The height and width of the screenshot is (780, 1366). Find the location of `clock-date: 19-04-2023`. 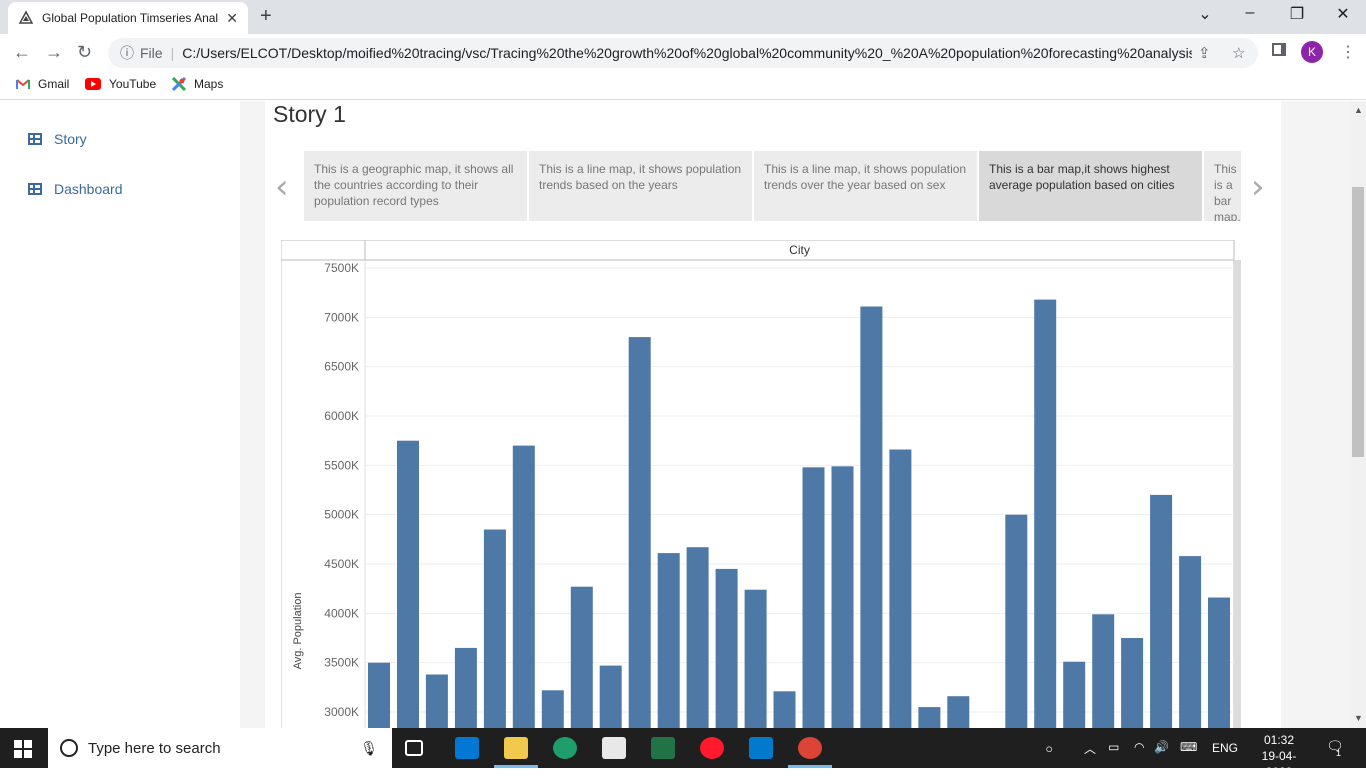

clock-date: 19-04-2023 is located at coordinates (1279, 764).